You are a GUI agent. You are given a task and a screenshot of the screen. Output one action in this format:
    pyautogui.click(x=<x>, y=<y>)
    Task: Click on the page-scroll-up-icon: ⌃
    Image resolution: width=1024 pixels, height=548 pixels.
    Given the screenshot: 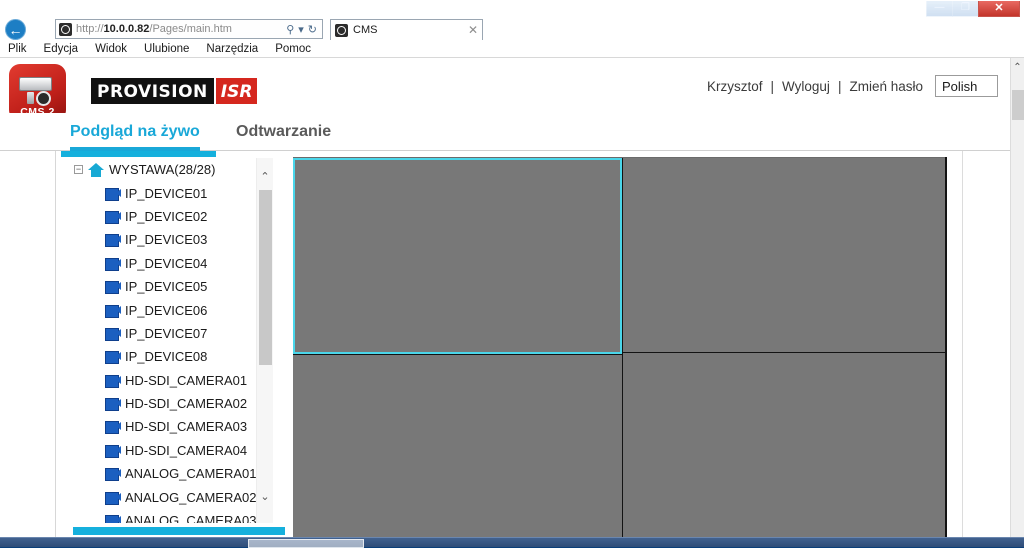 What is the action you would take?
    pyautogui.click(x=1017, y=67)
    